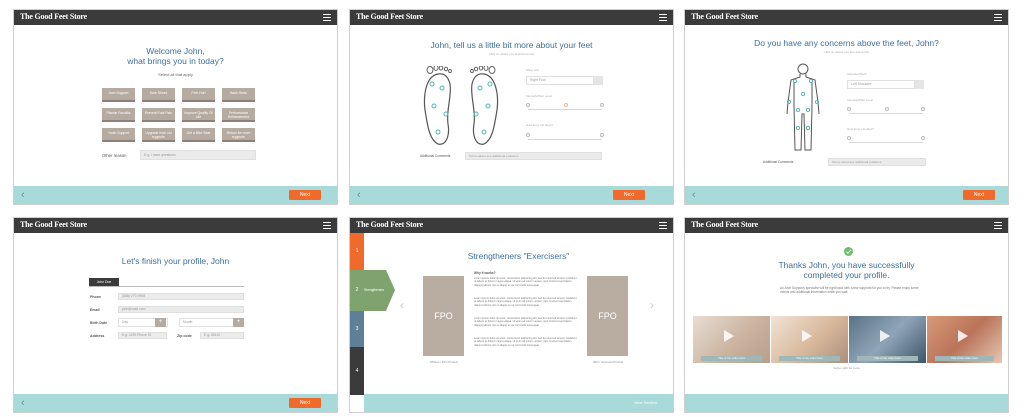 The width and height of the screenshot is (1024, 417). What do you see at coordinates (357, 329) in the screenshot?
I see `step-3-tab: 3` at bounding box center [357, 329].